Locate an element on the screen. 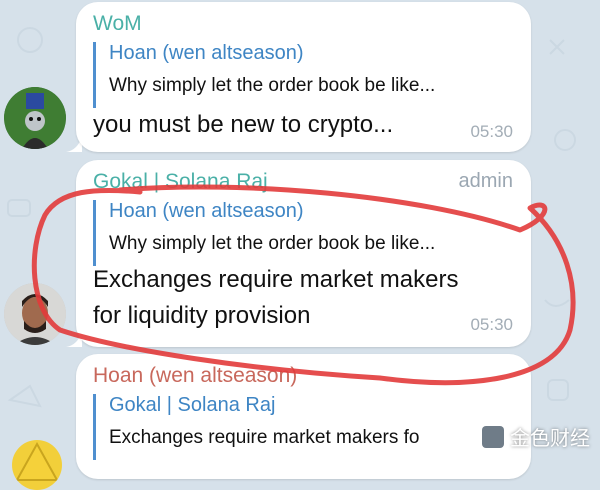  wizard-avatar-icon is located at coordinates (35, 118).